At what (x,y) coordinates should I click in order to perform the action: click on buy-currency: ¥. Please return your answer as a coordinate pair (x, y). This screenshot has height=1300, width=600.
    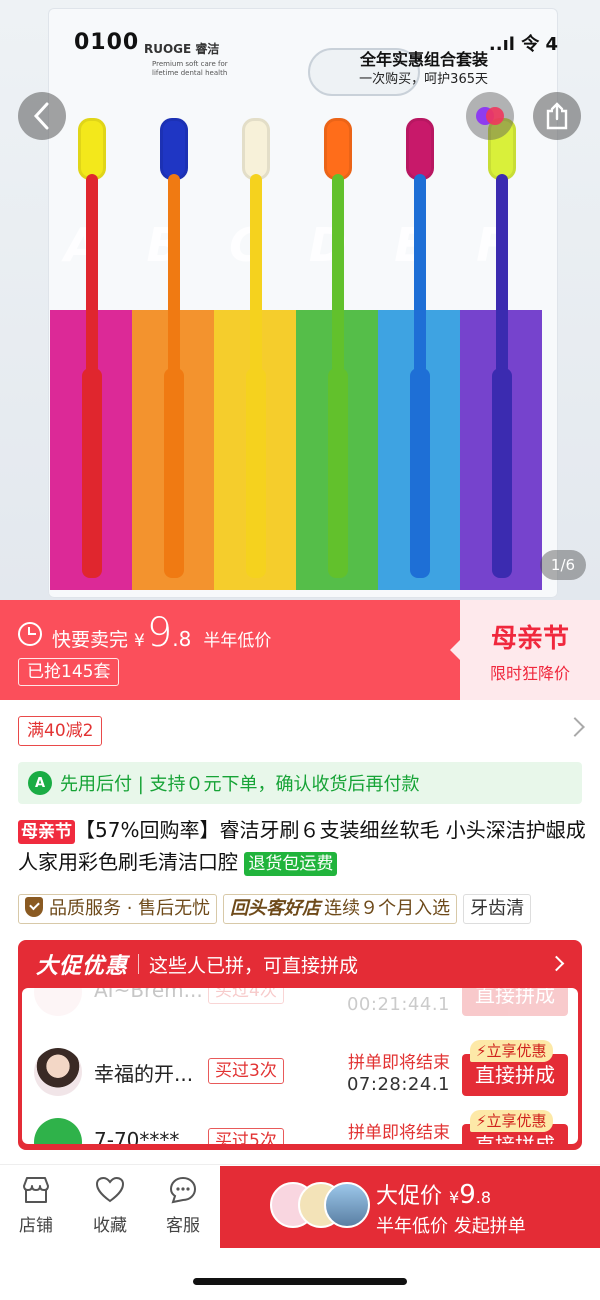
    Looking at the image, I should click on (454, 1197).